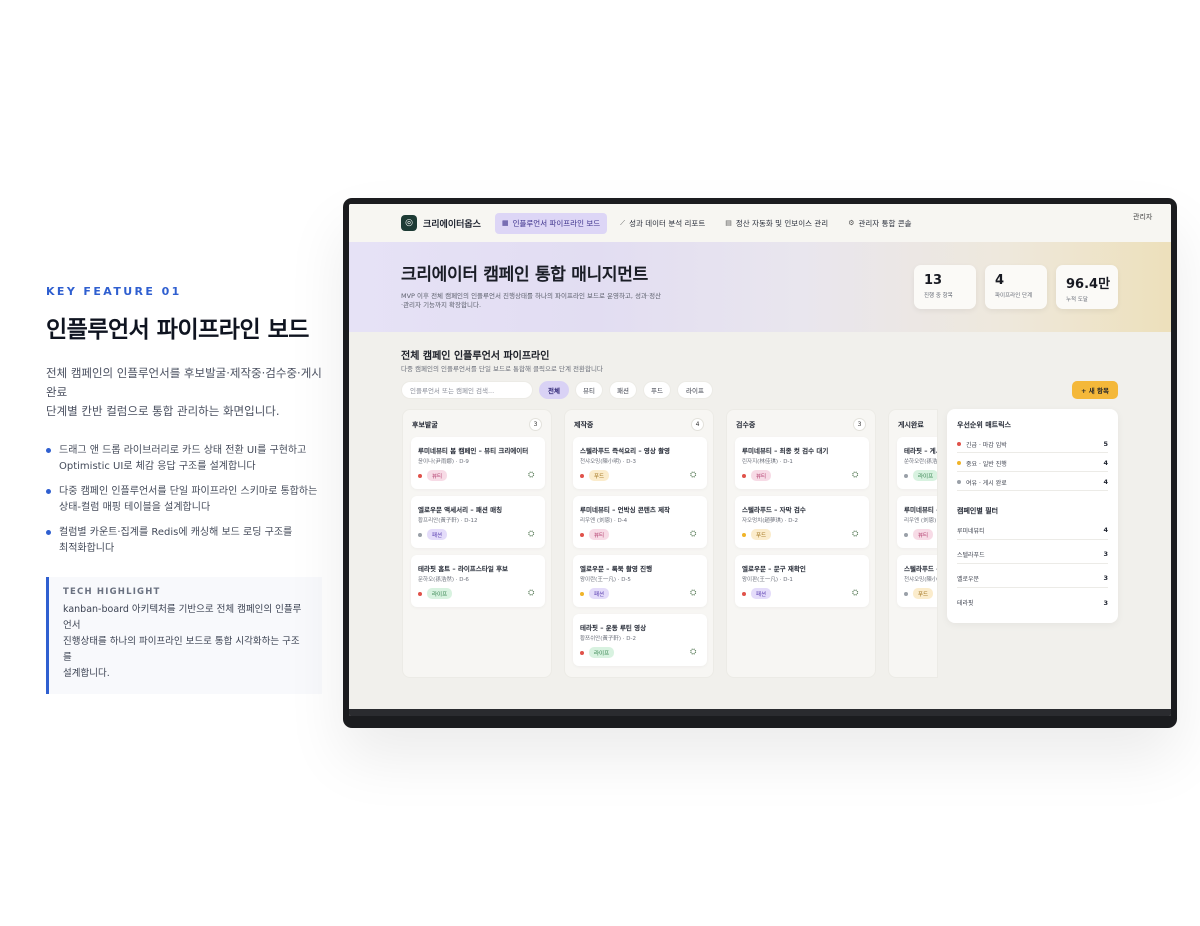 This screenshot has height=926, width=1200. What do you see at coordinates (640, 463) in the screenshot?
I see `kanban-card: 스텔라푸드 즉석요리 – 영상 촬영 천샤오밍(陳小明) · D-3 푸드 ⛭` at bounding box center [640, 463].